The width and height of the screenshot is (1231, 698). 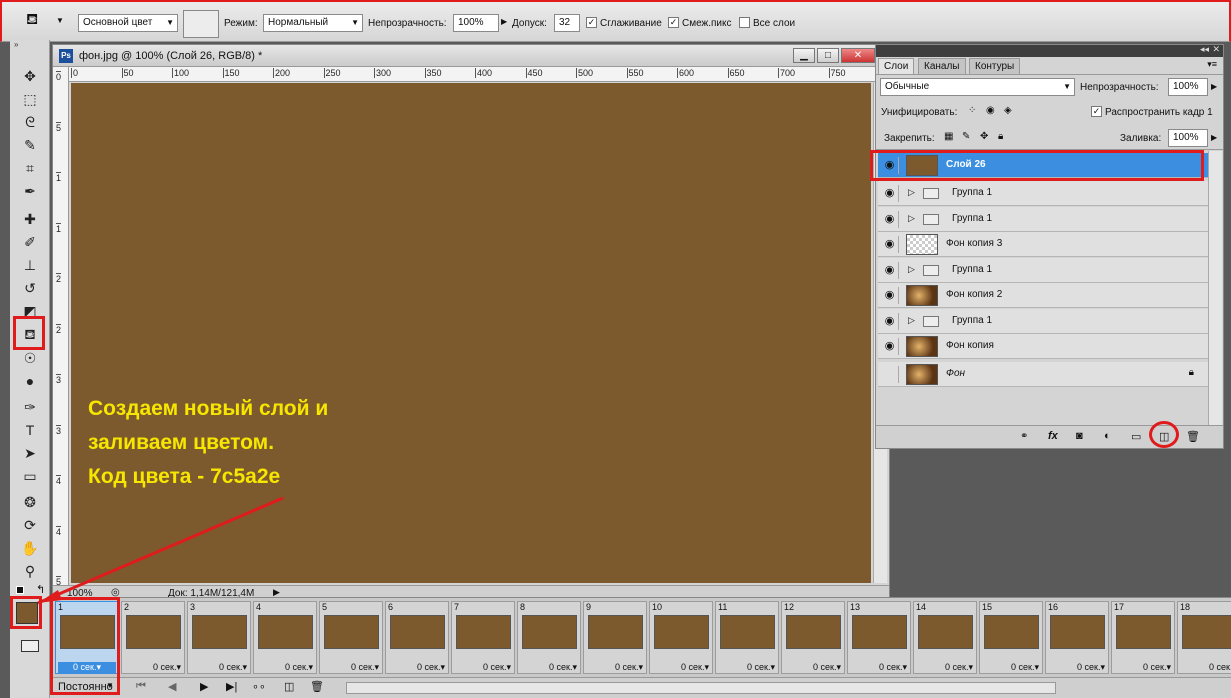 What do you see at coordinates (172, 686) in the screenshot?
I see `prev-frame-icon: ◀` at bounding box center [172, 686].